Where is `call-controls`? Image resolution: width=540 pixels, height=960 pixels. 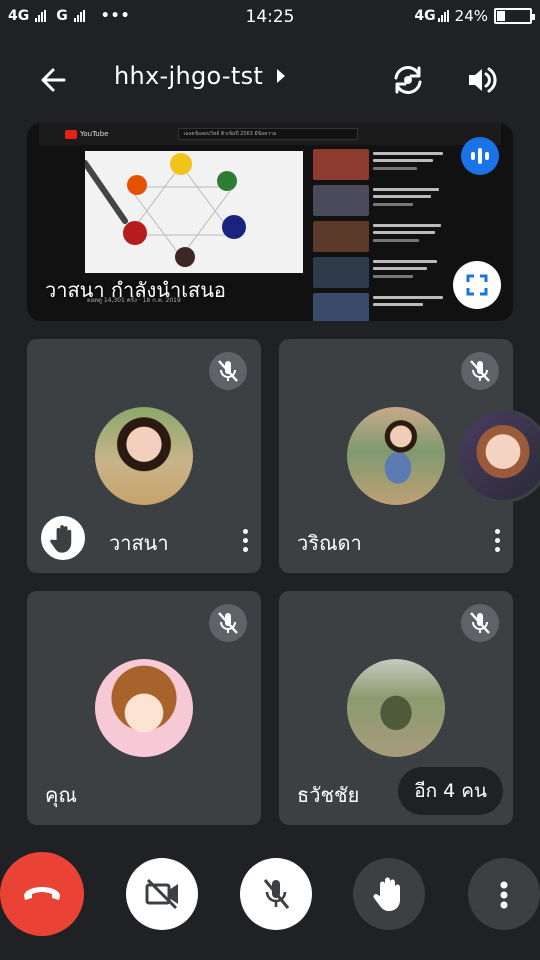 call-controls is located at coordinates (270, 894).